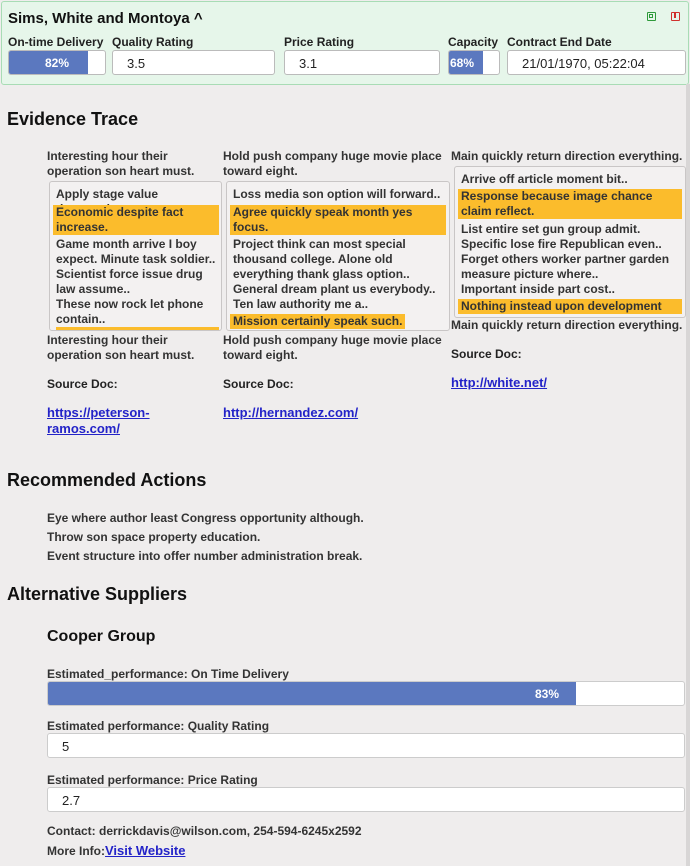  I want to click on source-doc-link-3: http://white.net/, so click(499, 383).